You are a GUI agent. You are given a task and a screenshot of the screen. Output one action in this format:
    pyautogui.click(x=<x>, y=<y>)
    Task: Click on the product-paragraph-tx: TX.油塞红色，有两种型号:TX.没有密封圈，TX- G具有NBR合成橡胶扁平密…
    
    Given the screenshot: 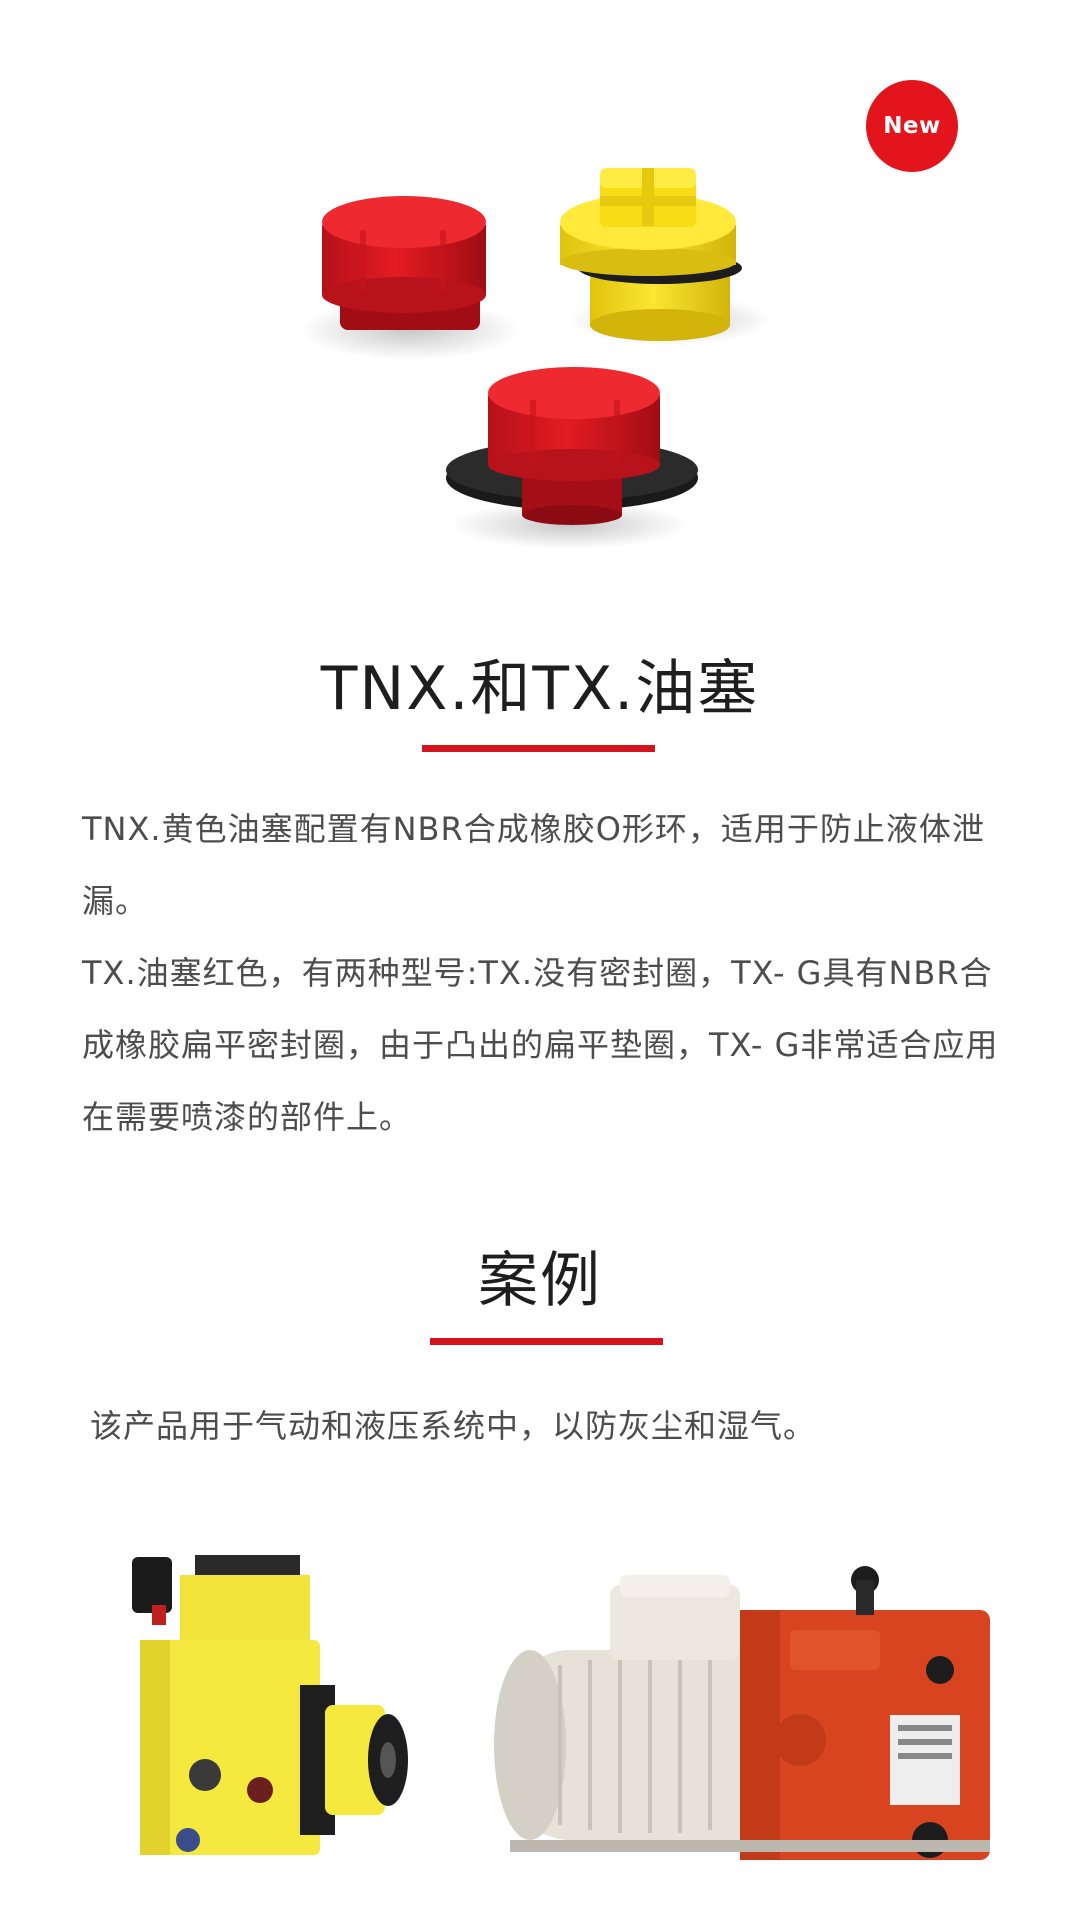 What is the action you would take?
    pyautogui.click(x=540, y=1045)
    